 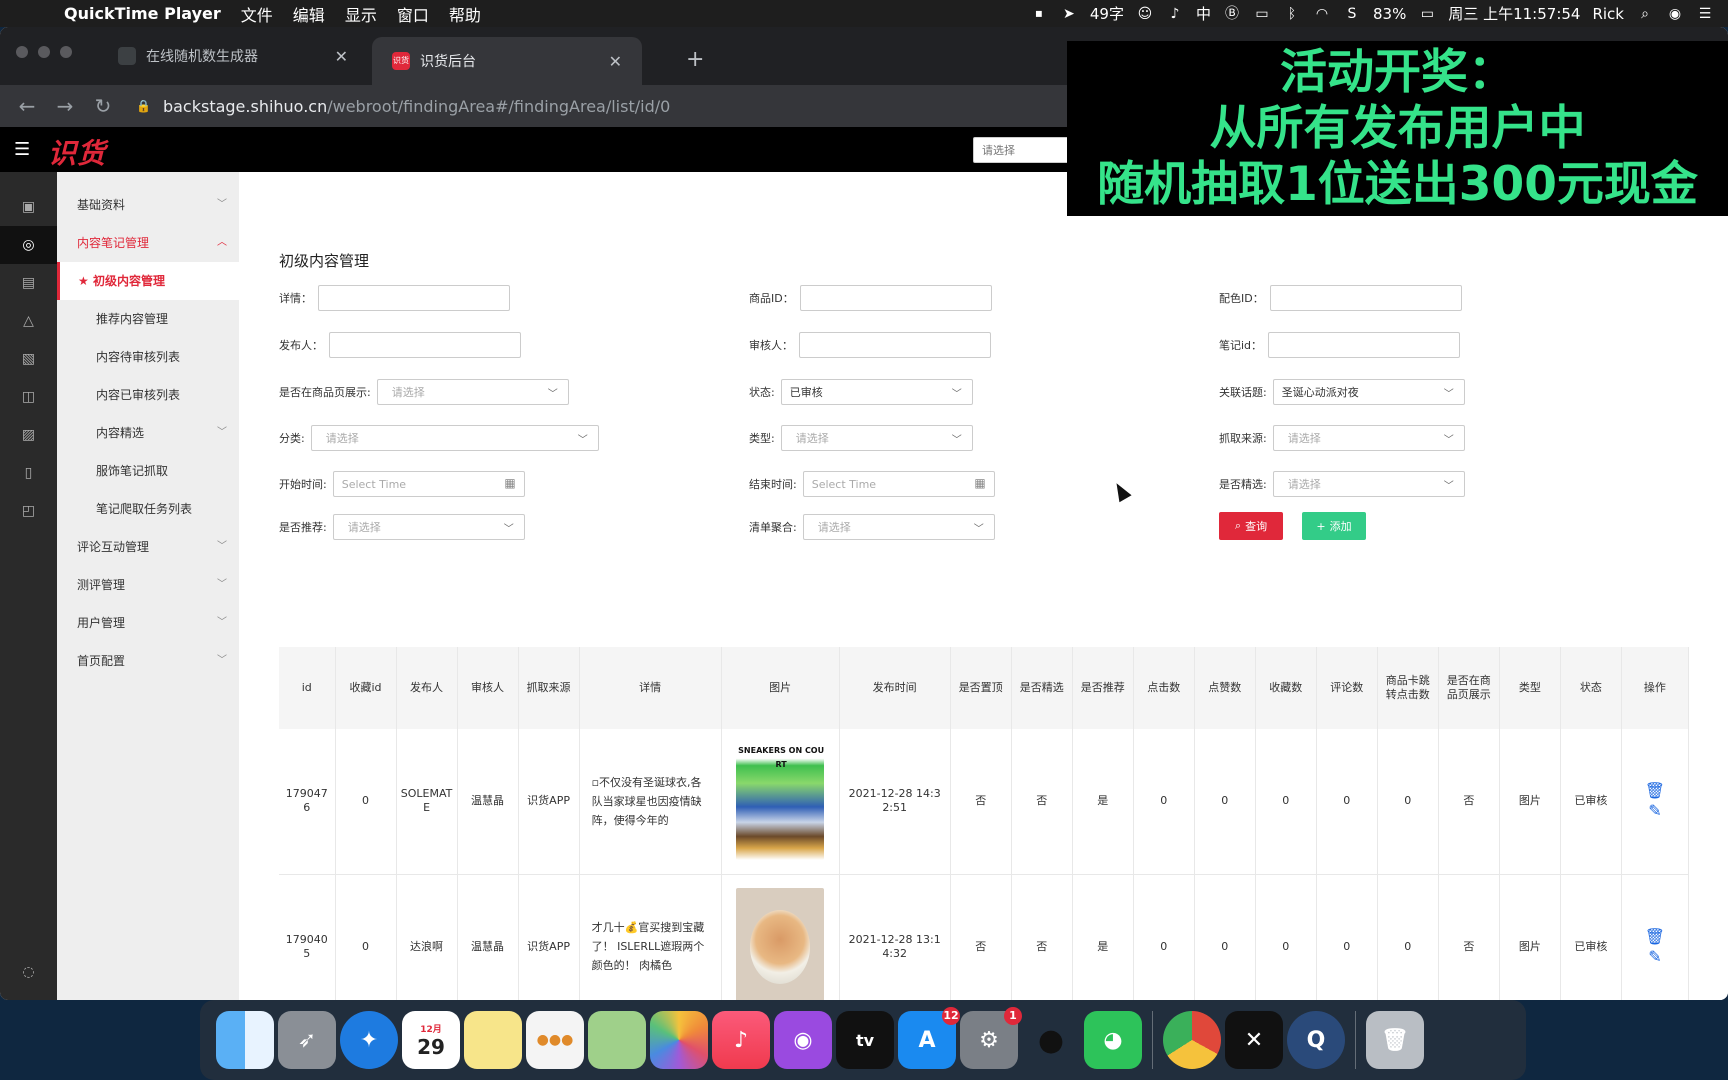 I want to click on menu-window: 窗口, so click(x=413, y=14).